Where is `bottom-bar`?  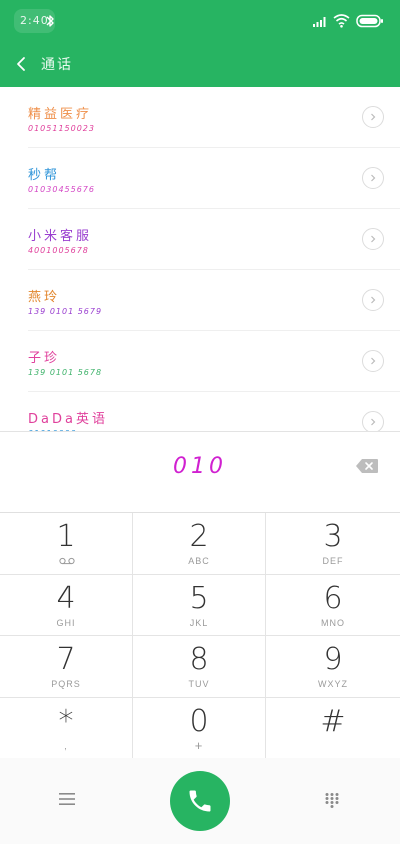 bottom-bar is located at coordinates (200, 801).